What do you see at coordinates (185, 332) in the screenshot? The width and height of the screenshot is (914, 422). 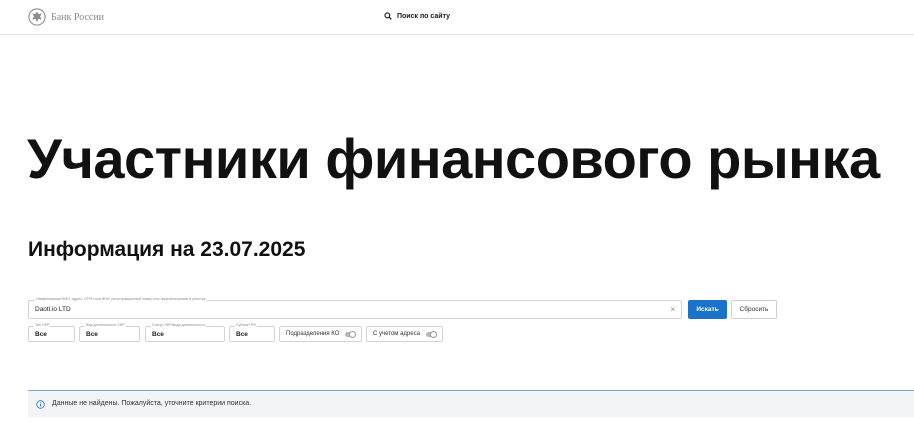 I see `filter-status: Статус УФР/вида деятельности Все` at bounding box center [185, 332].